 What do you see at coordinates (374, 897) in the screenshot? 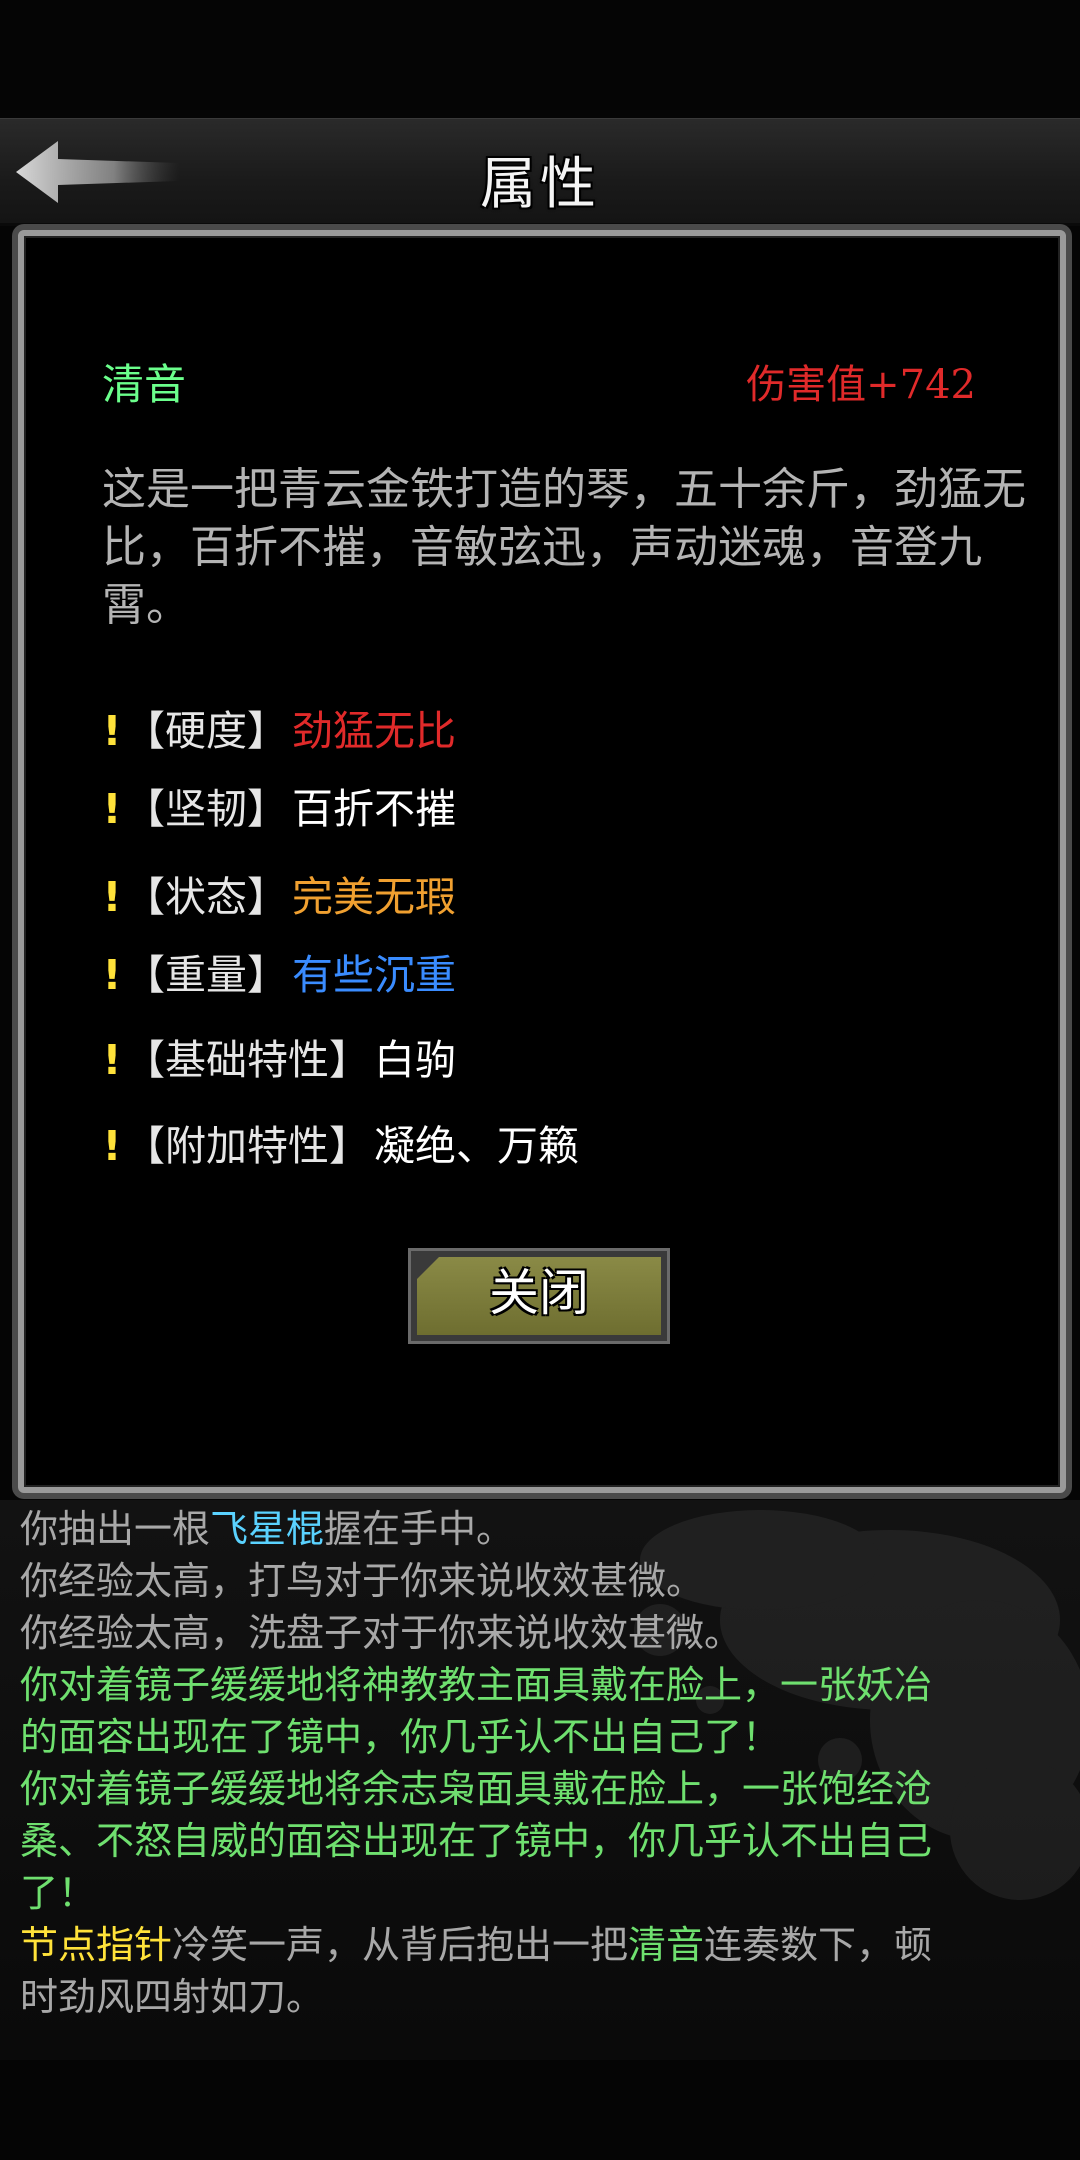
I see `attribute-value: 完美无瑕` at bounding box center [374, 897].